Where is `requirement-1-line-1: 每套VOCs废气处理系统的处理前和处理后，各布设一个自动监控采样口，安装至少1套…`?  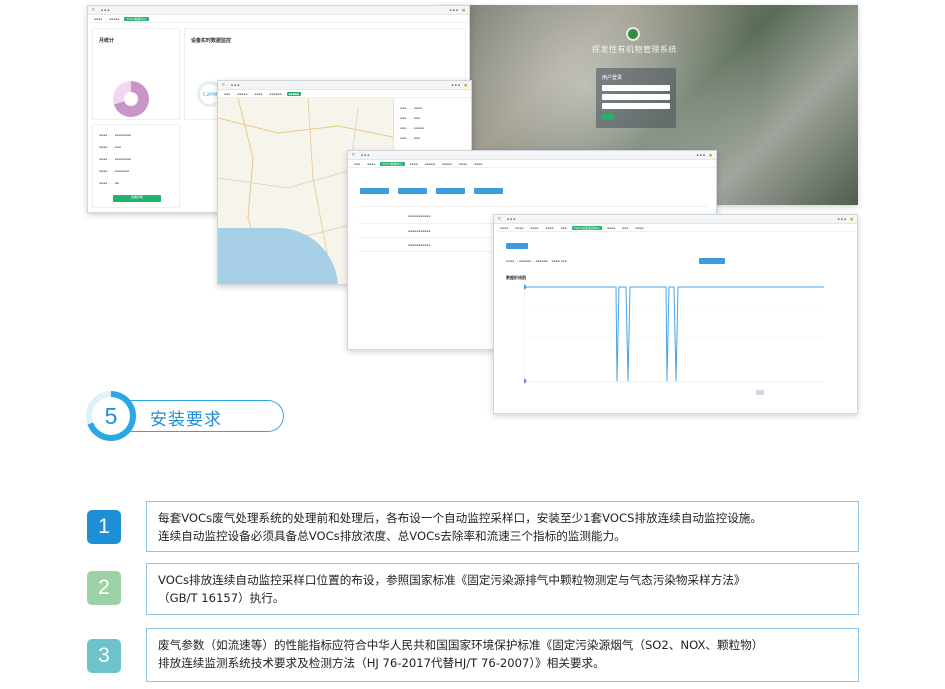 requirement-1-line-1: 每套VOCs废气处理系统的处理前和处理后，各布设一个自动监控采样口，安装至少1套… is located at coordinates (460, 518).